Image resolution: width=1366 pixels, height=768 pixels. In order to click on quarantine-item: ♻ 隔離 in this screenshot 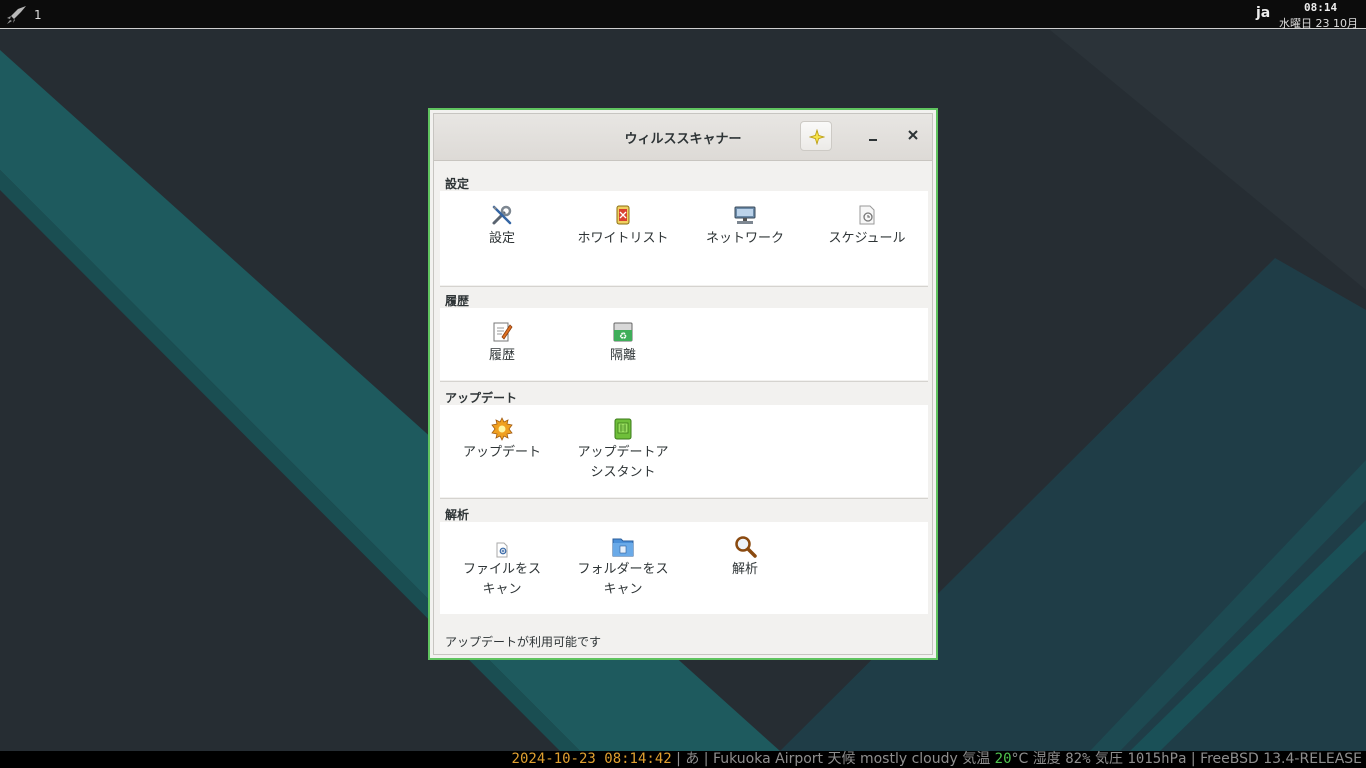, I will do `click(623, 343)`.